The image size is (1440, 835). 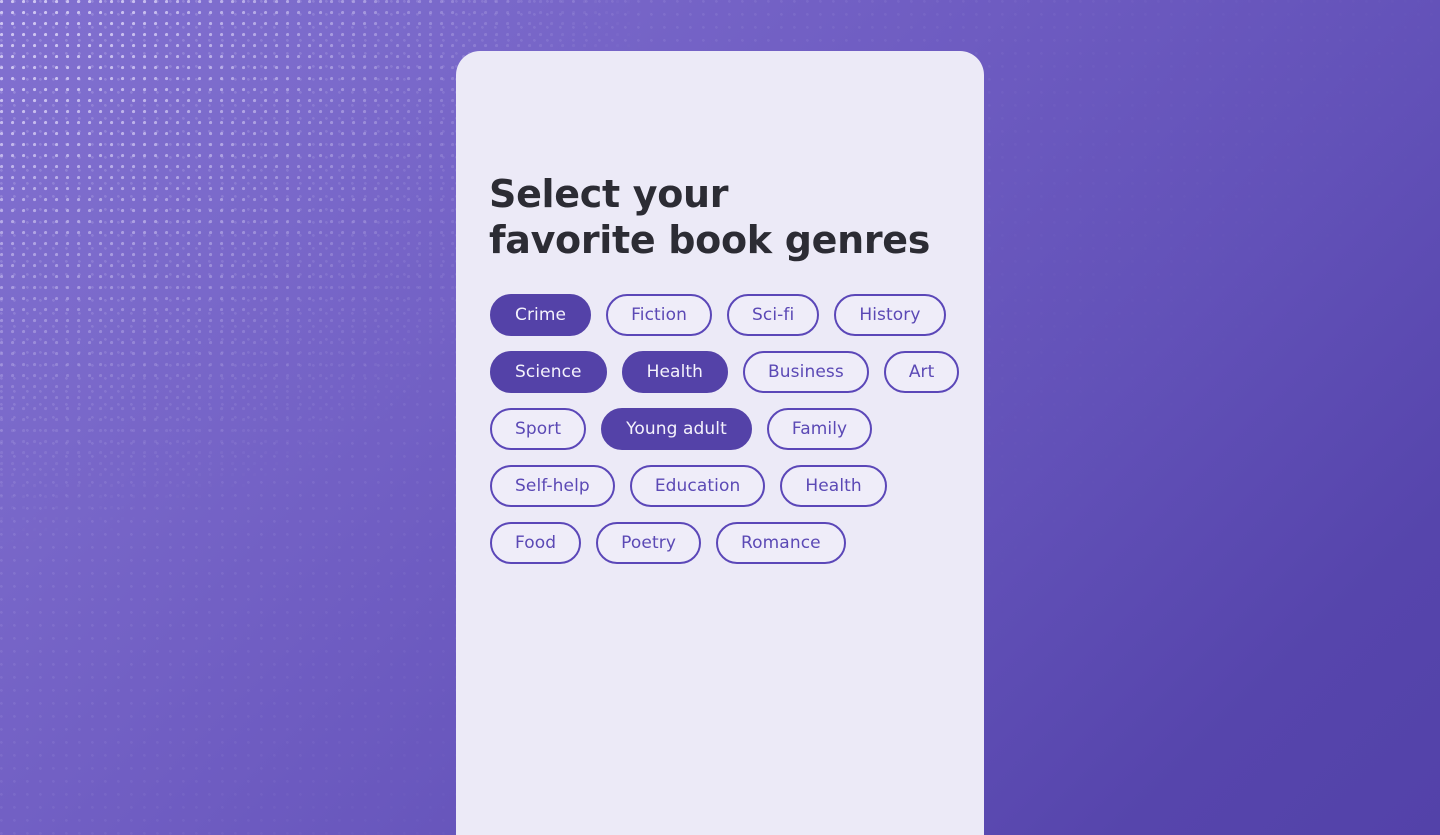 I want to click on genre-chip-history: History, so click(x=890, y=315).